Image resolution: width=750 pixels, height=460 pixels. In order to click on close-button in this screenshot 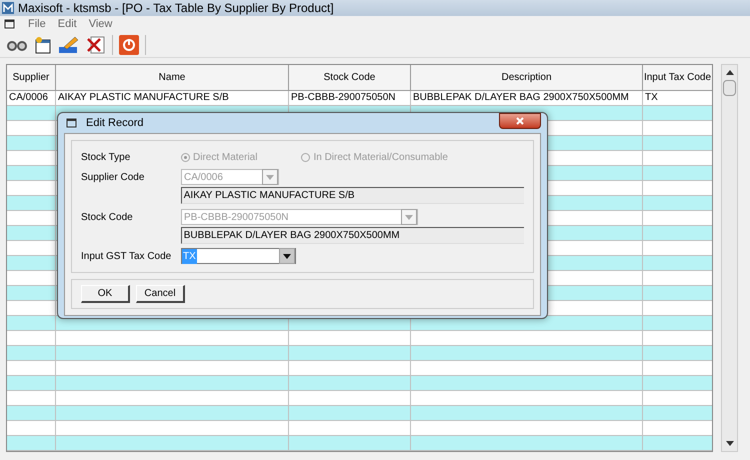, I will do `click(520, 121)`.